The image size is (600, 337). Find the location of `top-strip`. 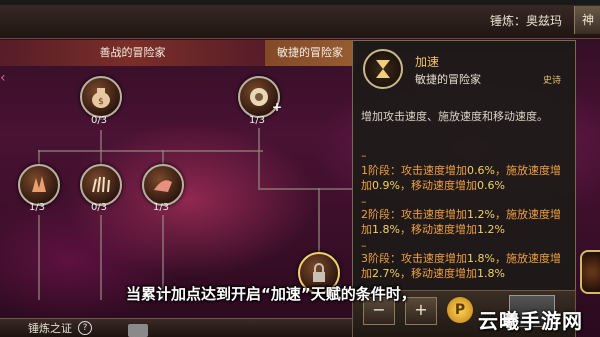

top-strip is located at coordinates (300, 2).